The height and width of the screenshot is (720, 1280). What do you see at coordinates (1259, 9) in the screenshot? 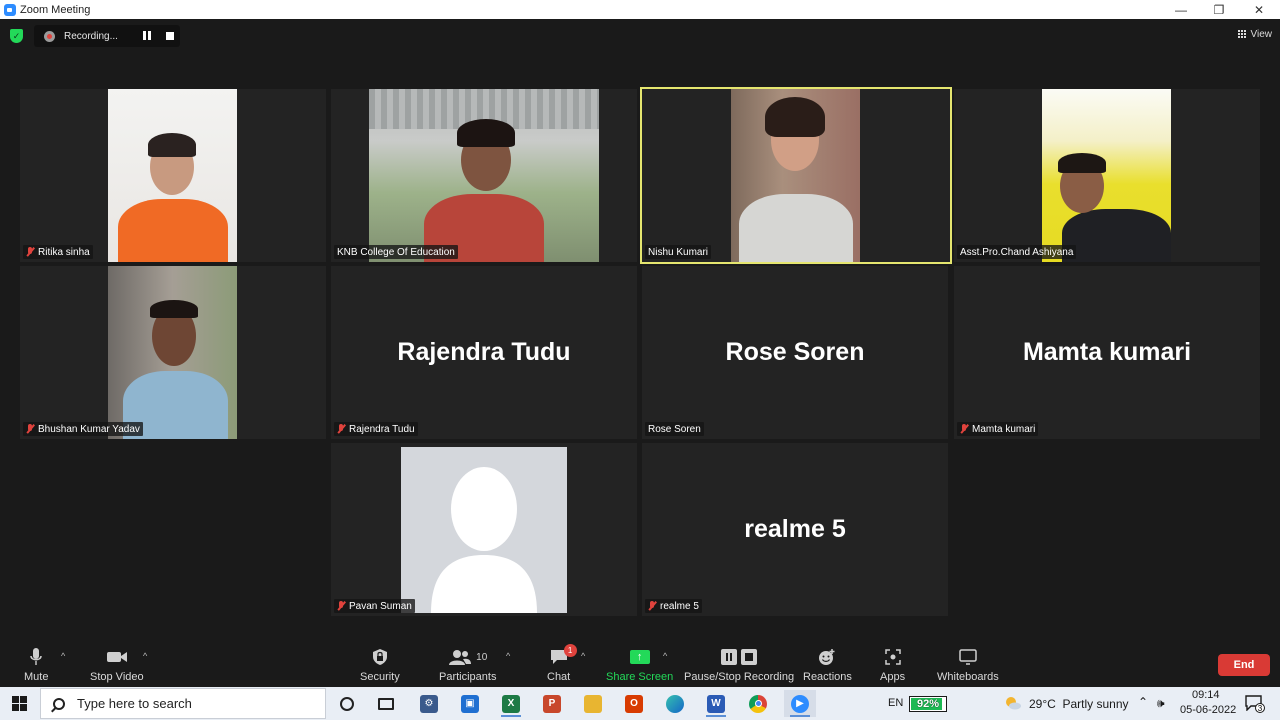
I see `close-window-button: ✕` at bounding box center [1259, 9].